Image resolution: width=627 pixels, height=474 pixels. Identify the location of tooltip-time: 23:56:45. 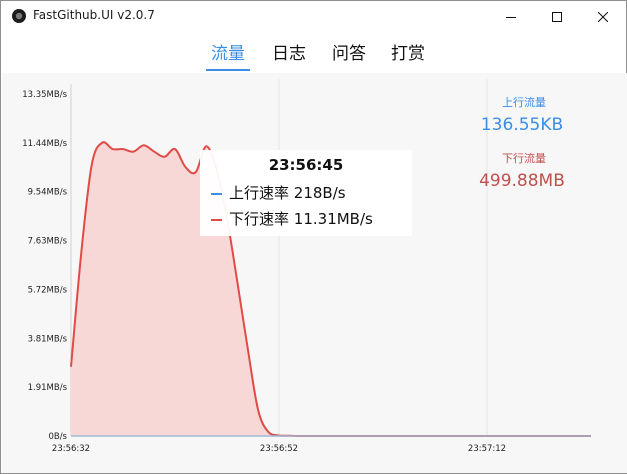
(306, 165).